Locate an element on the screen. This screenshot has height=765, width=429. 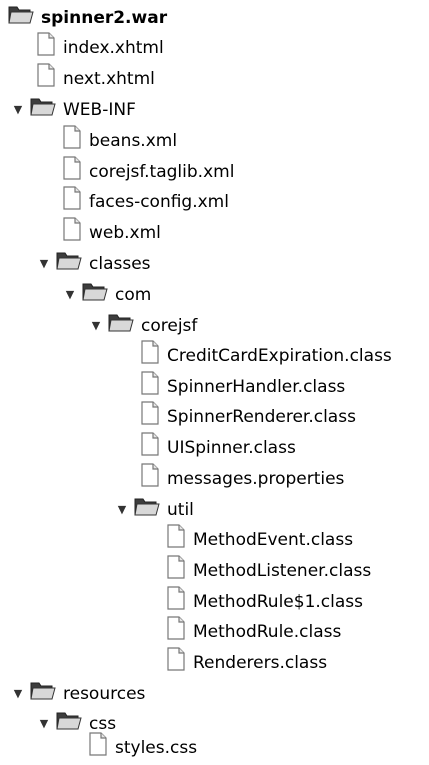
tree-item-methodrule-class: MethodRule.class is located at coordinates (254, 632).